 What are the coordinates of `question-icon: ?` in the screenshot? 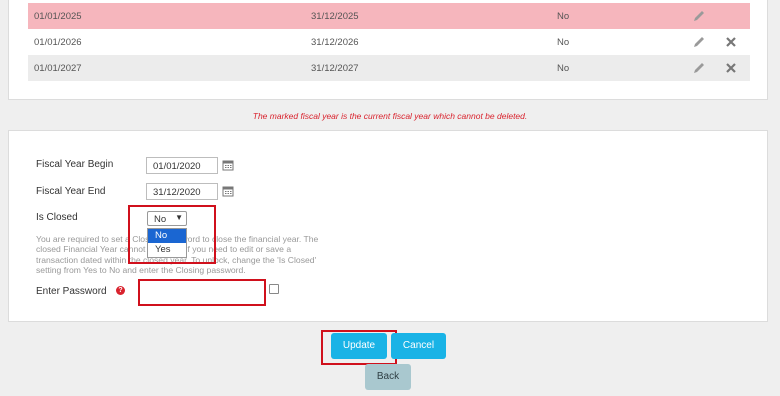 It's located at (120, 290).